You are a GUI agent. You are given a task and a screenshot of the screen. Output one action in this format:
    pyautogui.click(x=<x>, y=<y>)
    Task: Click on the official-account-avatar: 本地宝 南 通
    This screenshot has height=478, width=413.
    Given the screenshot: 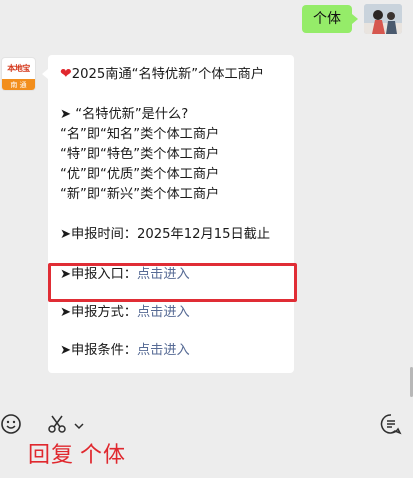 What is the action you would take?
    pyautogui.click(x=18, y=74)
    